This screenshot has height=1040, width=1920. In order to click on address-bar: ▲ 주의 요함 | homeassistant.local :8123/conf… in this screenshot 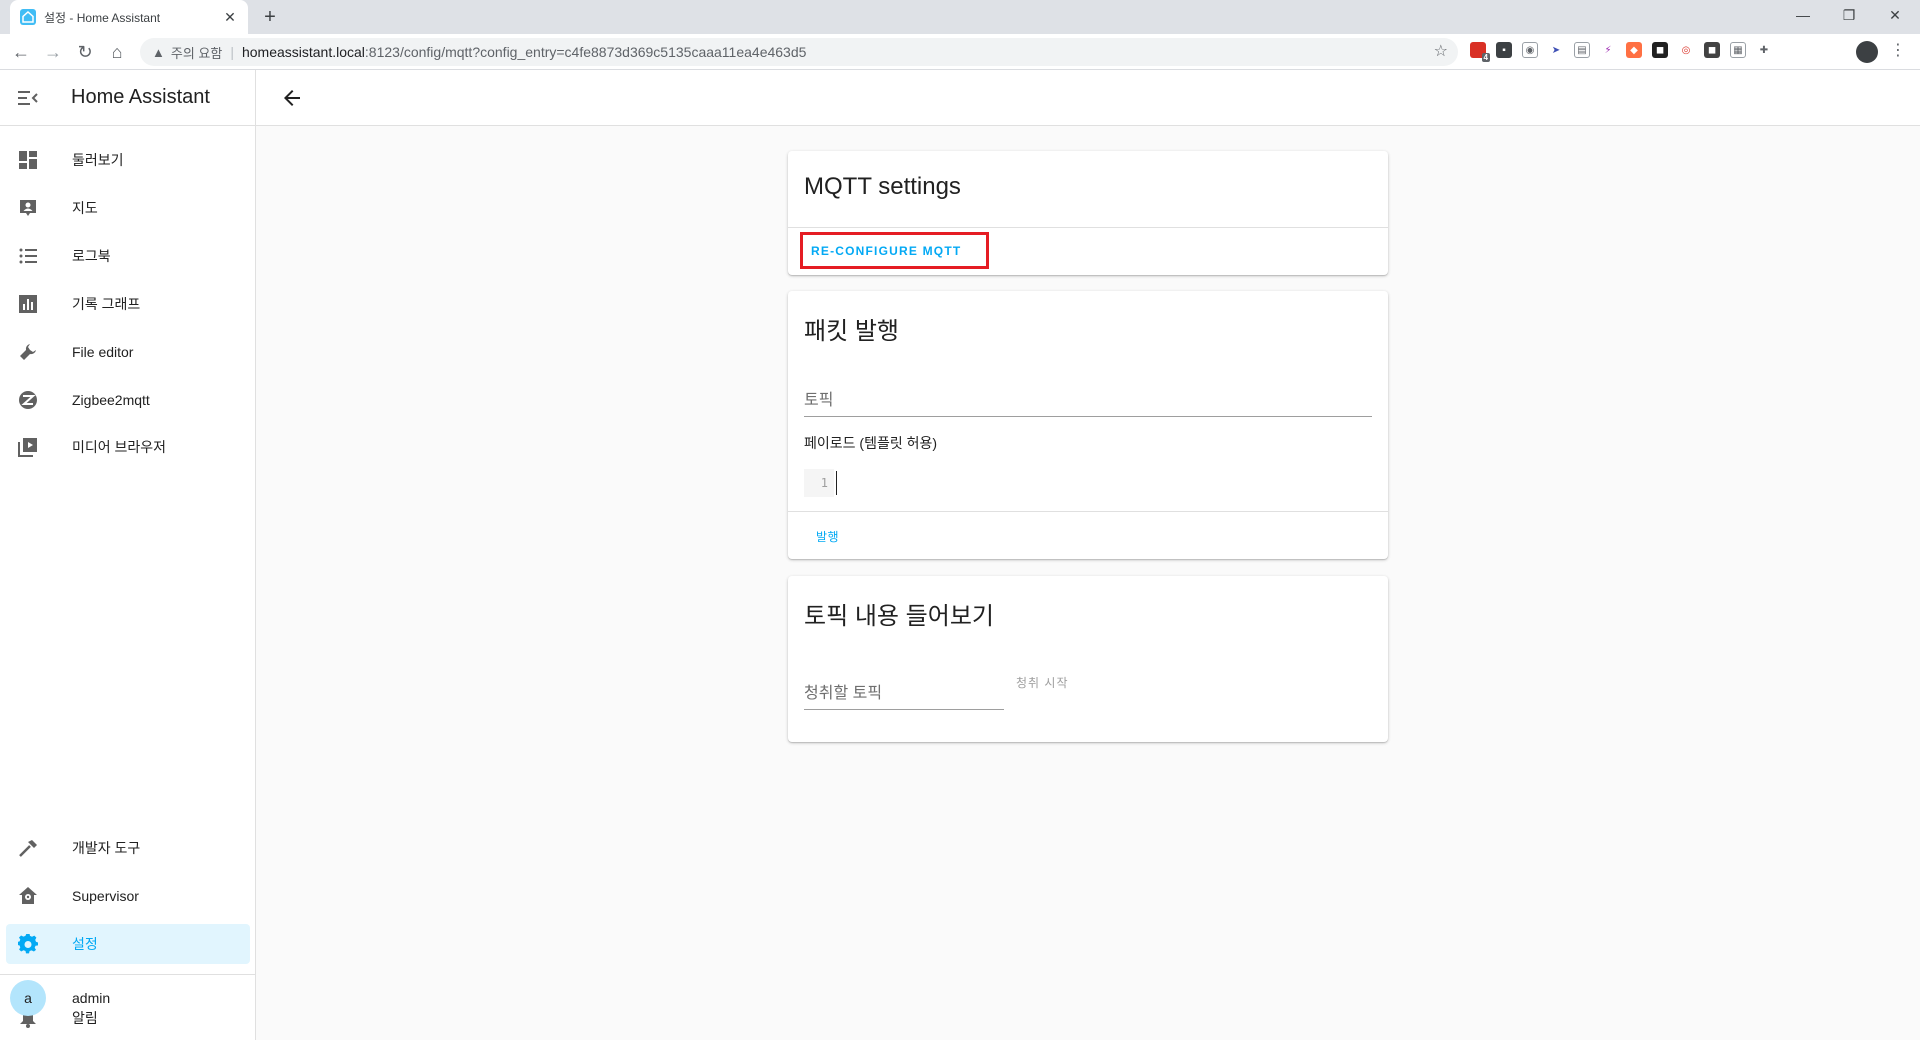, I will do `click(799, 52)`.